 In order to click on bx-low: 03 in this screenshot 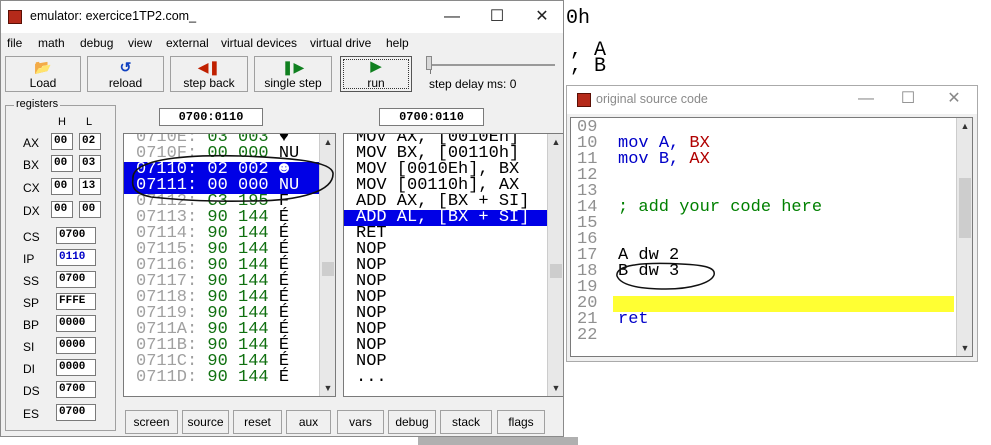, I will do `click(90, 163)`.